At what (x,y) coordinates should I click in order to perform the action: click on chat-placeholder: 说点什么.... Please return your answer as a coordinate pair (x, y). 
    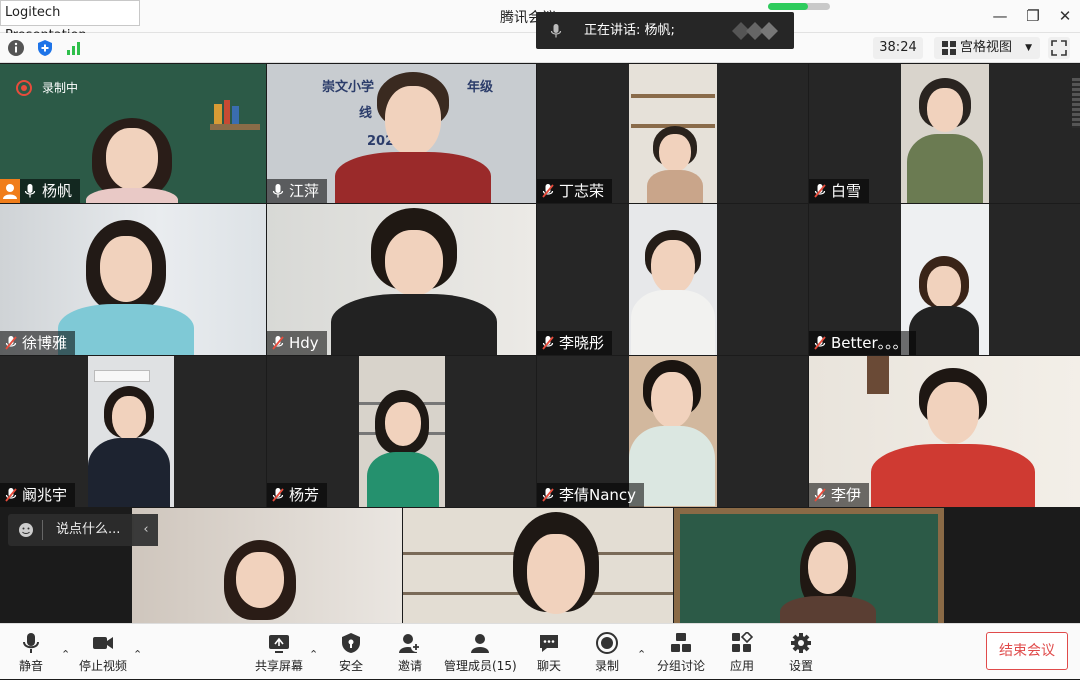
    Looking at the image, I should click on (88, 530).